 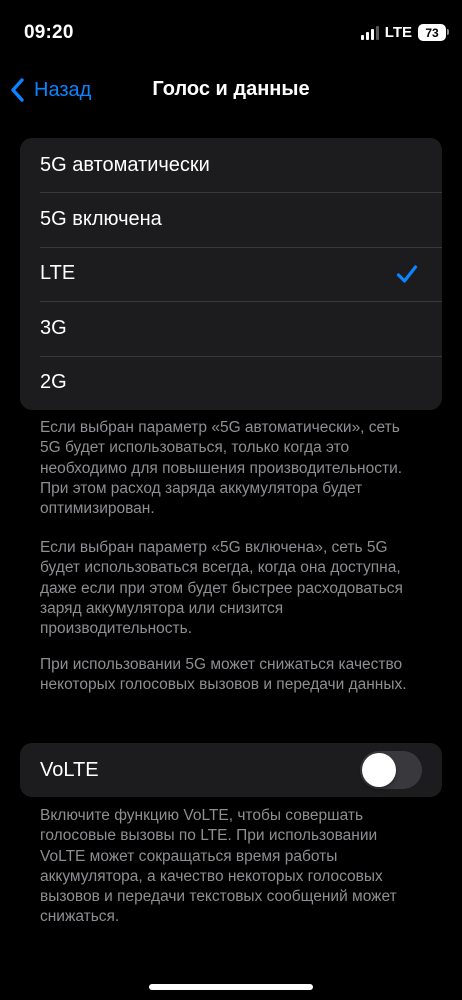 I want to click on option-lte: LTE, so click(x=231, y=273).